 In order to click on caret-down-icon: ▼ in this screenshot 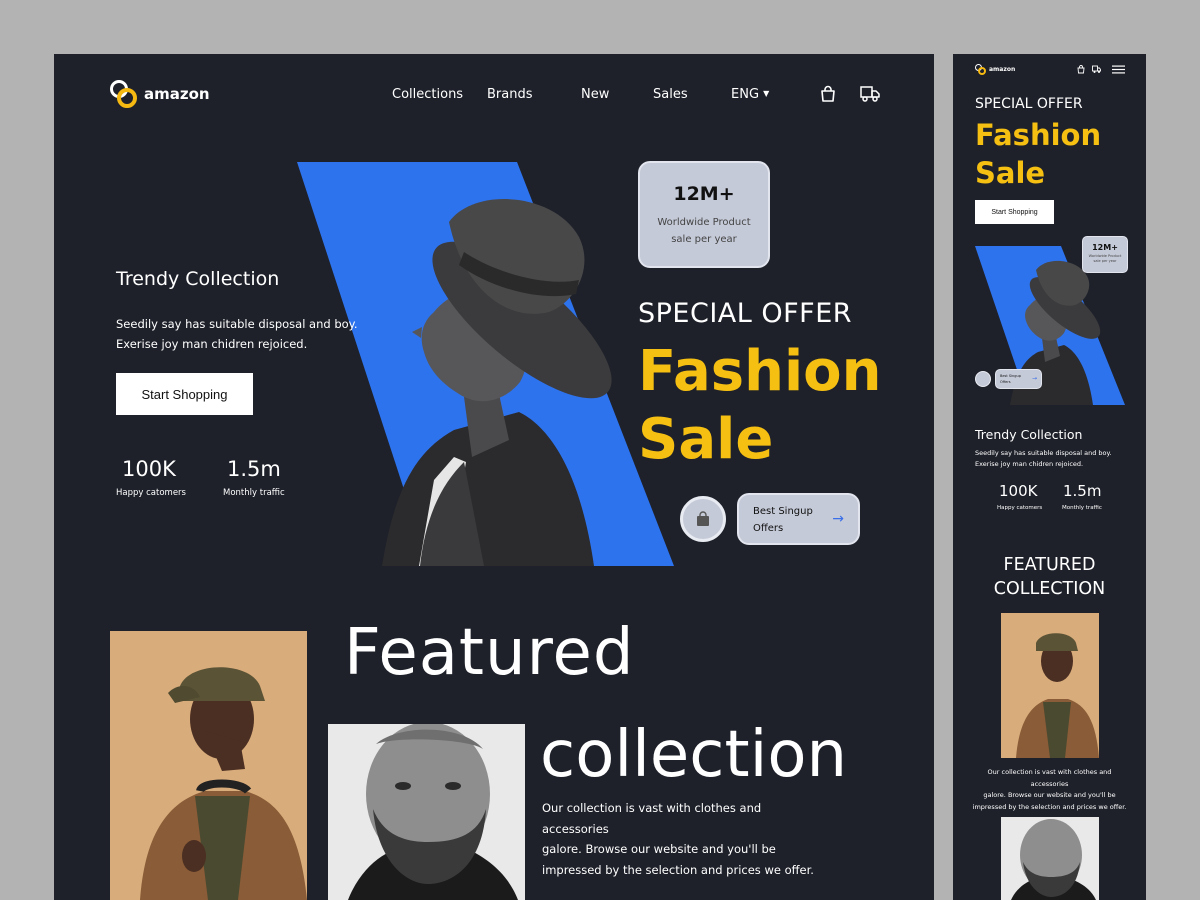, I will do `click(766, 93)`.